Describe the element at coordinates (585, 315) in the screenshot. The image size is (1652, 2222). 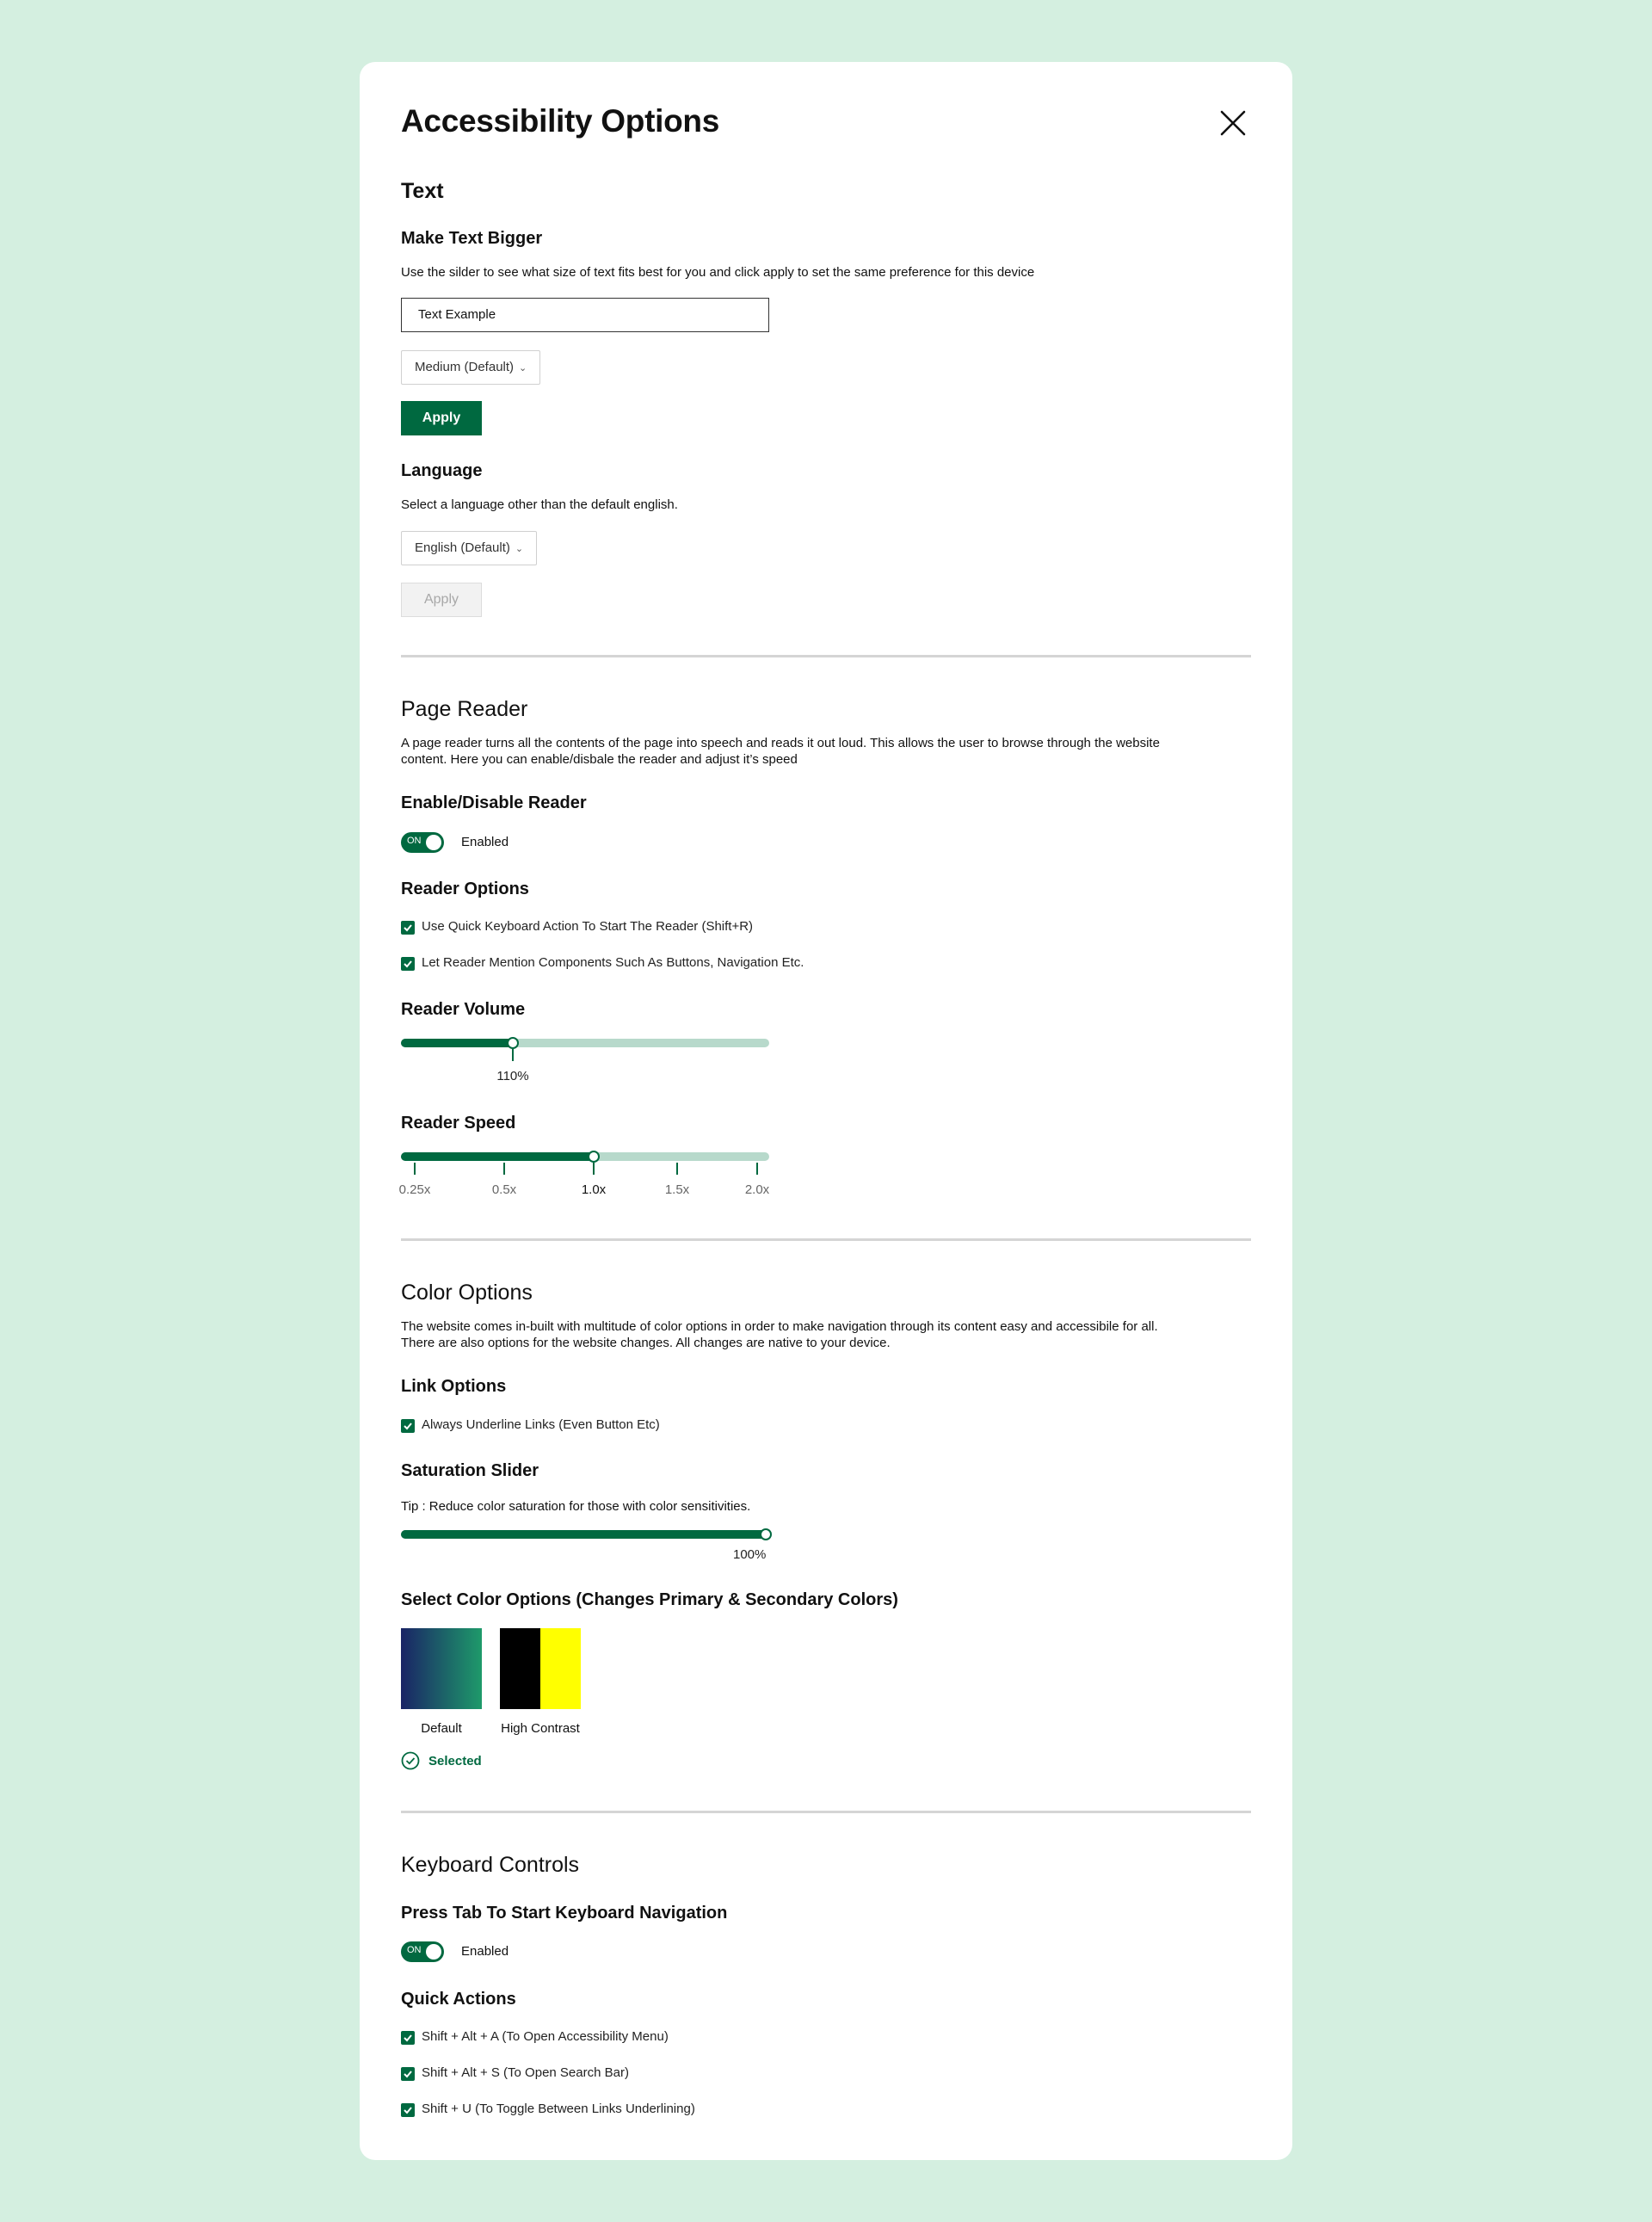
I see `text-example-field: Text Example` at that location.